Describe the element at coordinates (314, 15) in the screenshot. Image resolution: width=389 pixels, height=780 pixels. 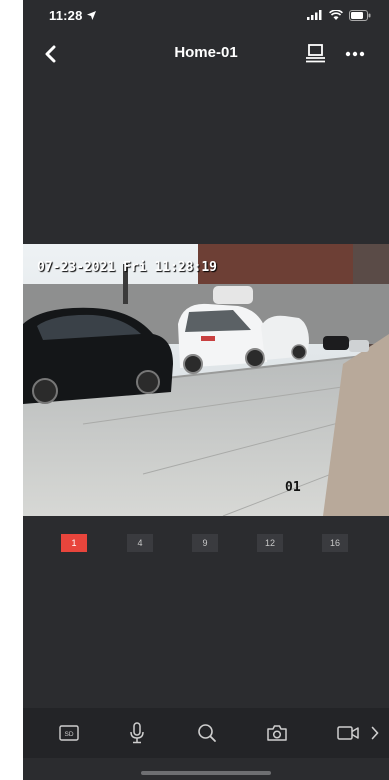
I see `signal-icon` at that location.